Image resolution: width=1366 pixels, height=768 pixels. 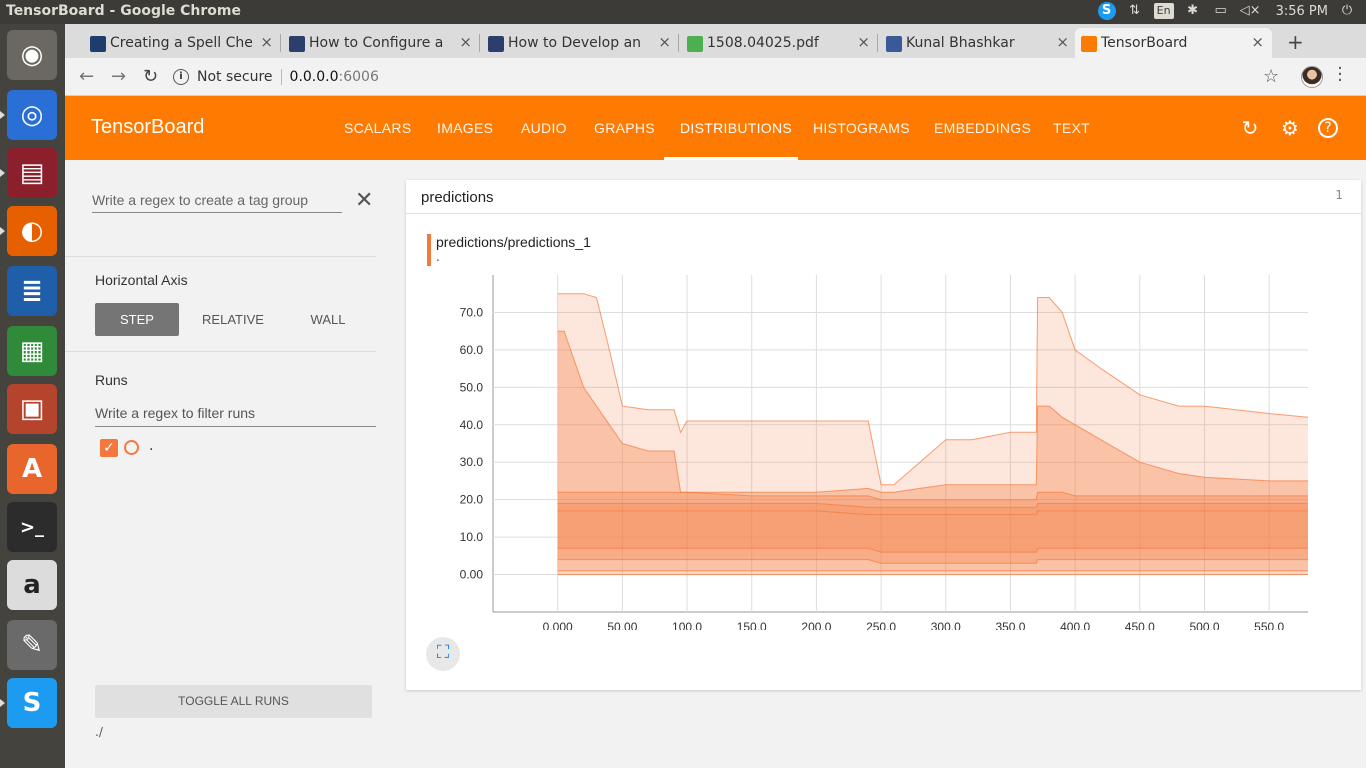 I want to click on info-icon: i, so click(x=181, y=77).